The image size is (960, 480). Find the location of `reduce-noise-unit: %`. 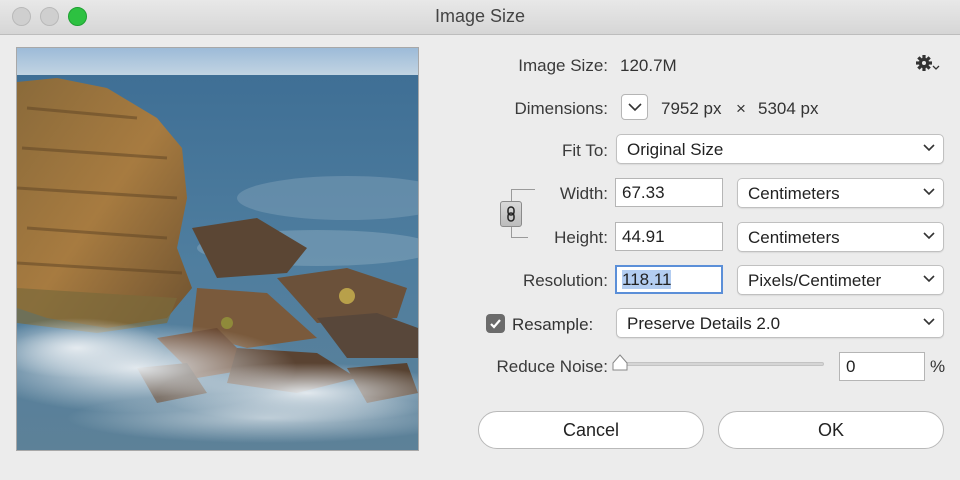

reduce-noise-unit: % is located at coordinates (938, 366).